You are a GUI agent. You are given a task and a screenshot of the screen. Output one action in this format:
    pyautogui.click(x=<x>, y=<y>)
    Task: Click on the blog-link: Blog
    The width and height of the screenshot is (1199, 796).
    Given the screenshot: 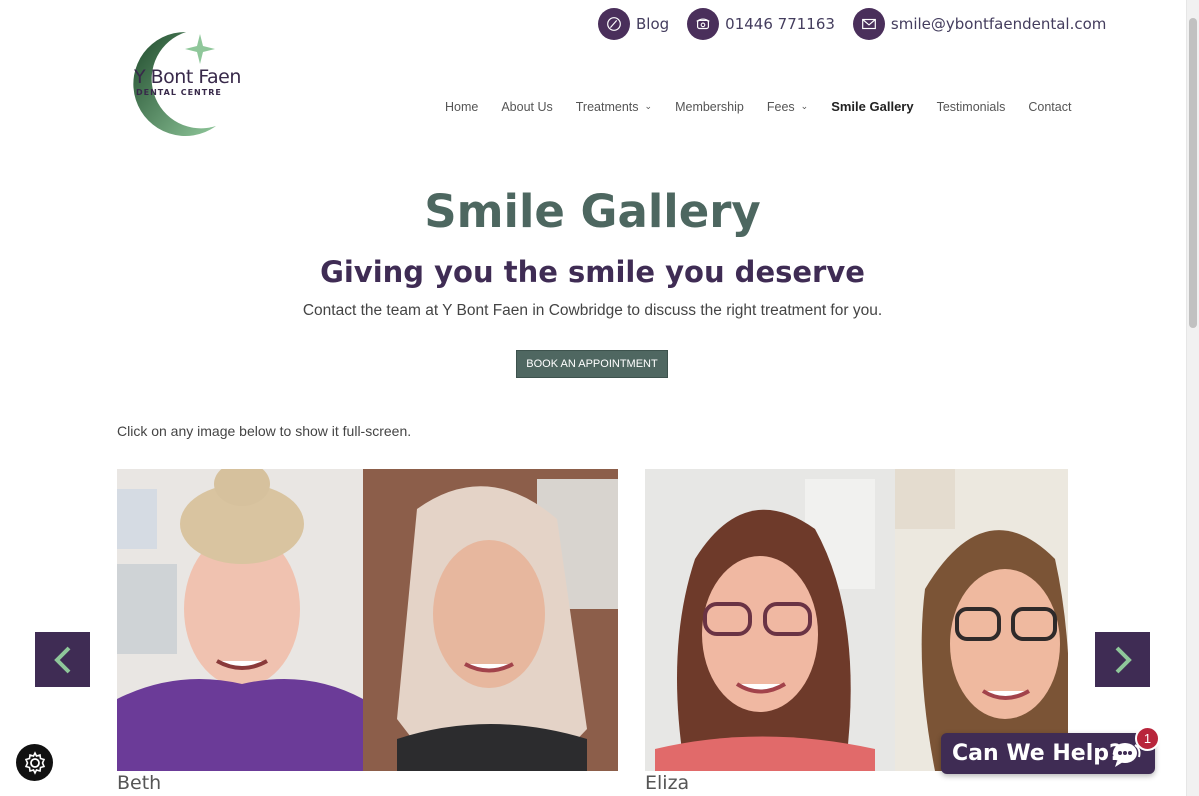 What is the action you would take?
    pyautogui.click(x=633, y=24)
    